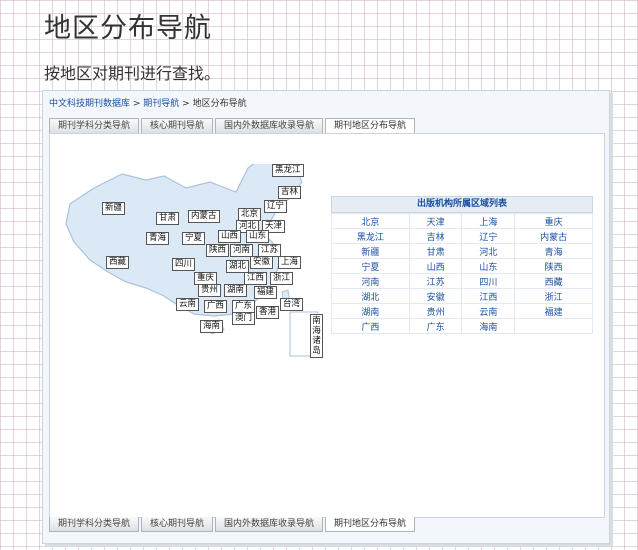 The width and height of the screenshot is (638, 550). I want to click on region-link: 四川, so click(488, 281).